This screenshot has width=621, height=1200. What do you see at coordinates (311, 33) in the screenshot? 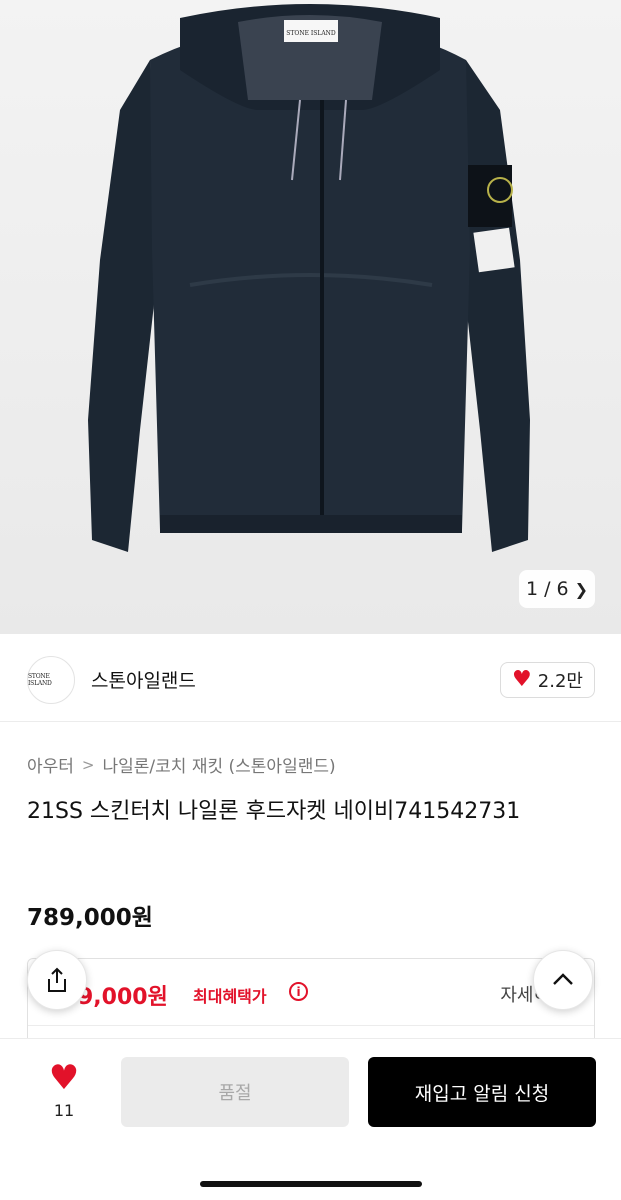
I see `svg-text: STONE ISLAND` at bounding box center [311, 33].